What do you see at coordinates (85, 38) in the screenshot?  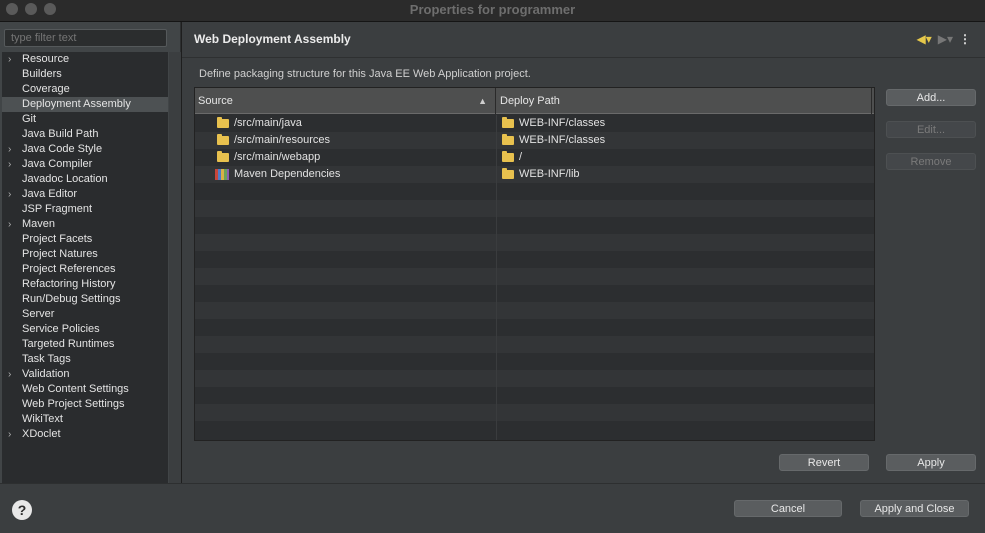 I see `filter-input` at bounding box center [85, 38].